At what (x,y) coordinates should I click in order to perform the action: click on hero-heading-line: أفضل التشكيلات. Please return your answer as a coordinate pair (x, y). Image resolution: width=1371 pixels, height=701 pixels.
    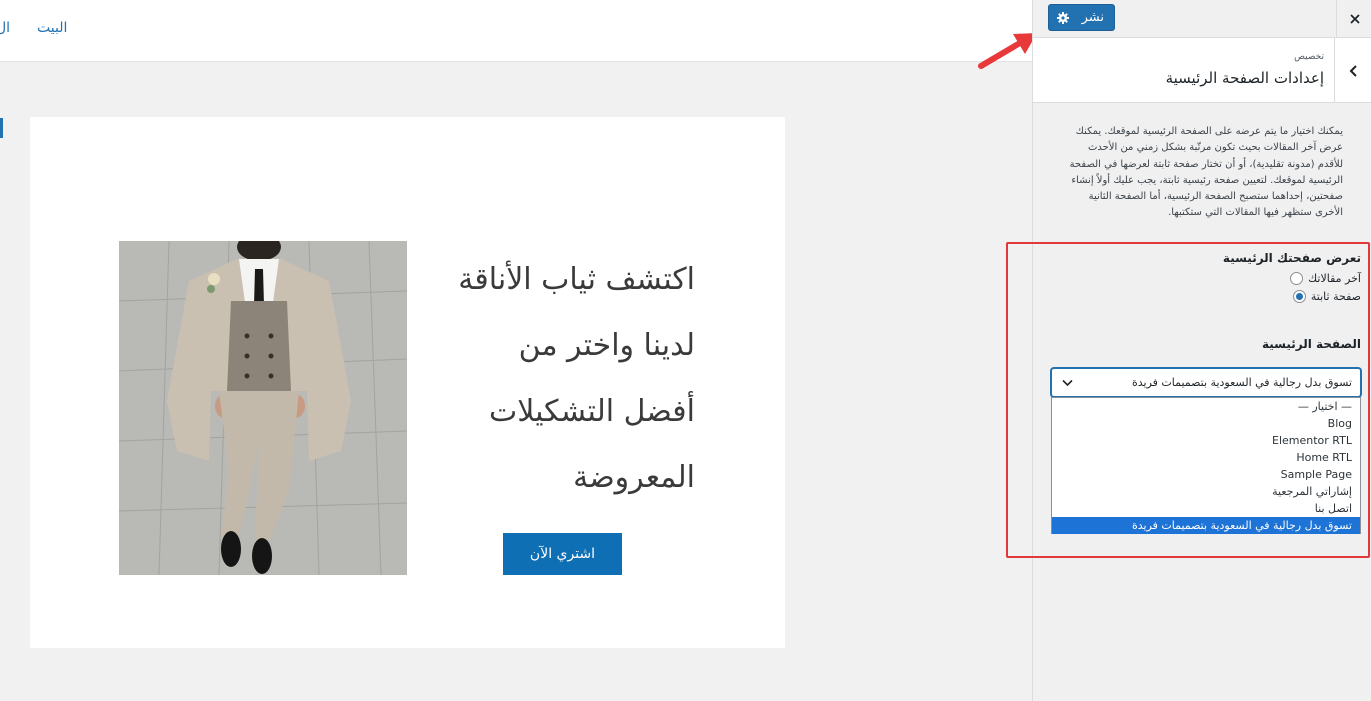
    Looking at the image, I should click on (591, 411).